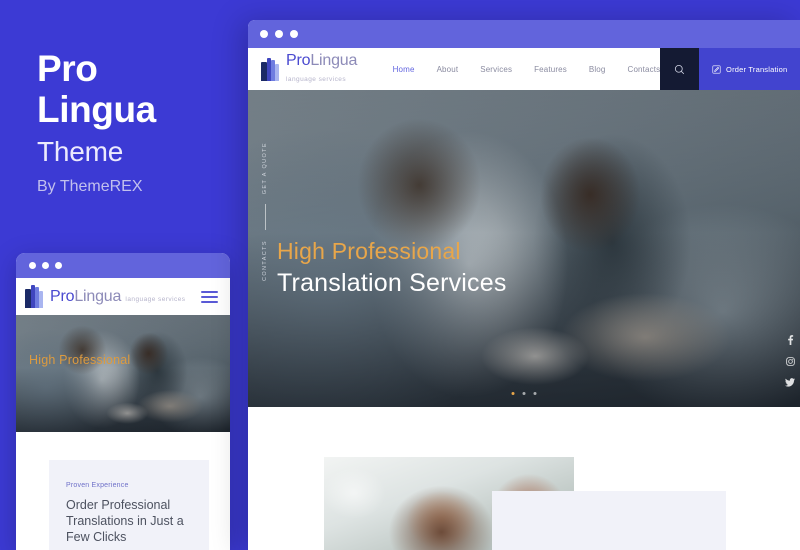  What do you see at coordinates (524, 34) in the screenshot?
I see `desktop-browser-chrome` at bounding box center [524, 34].